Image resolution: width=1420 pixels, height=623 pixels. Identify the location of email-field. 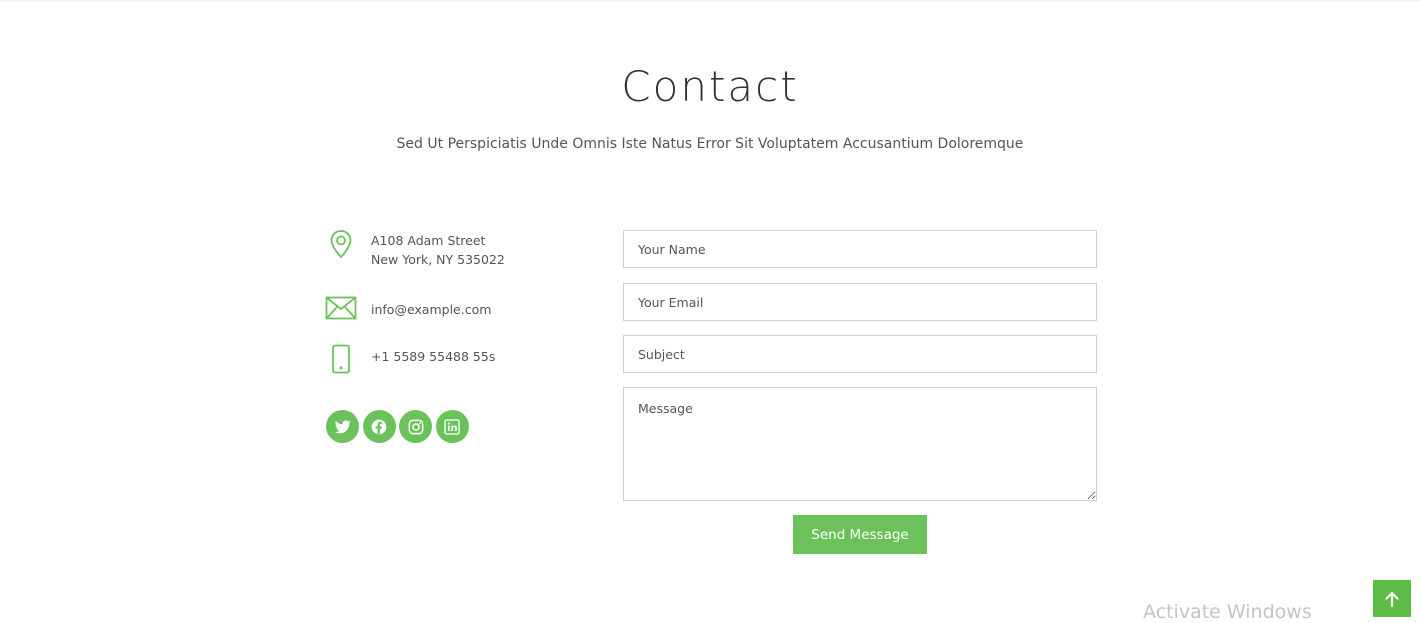
(860, 302).